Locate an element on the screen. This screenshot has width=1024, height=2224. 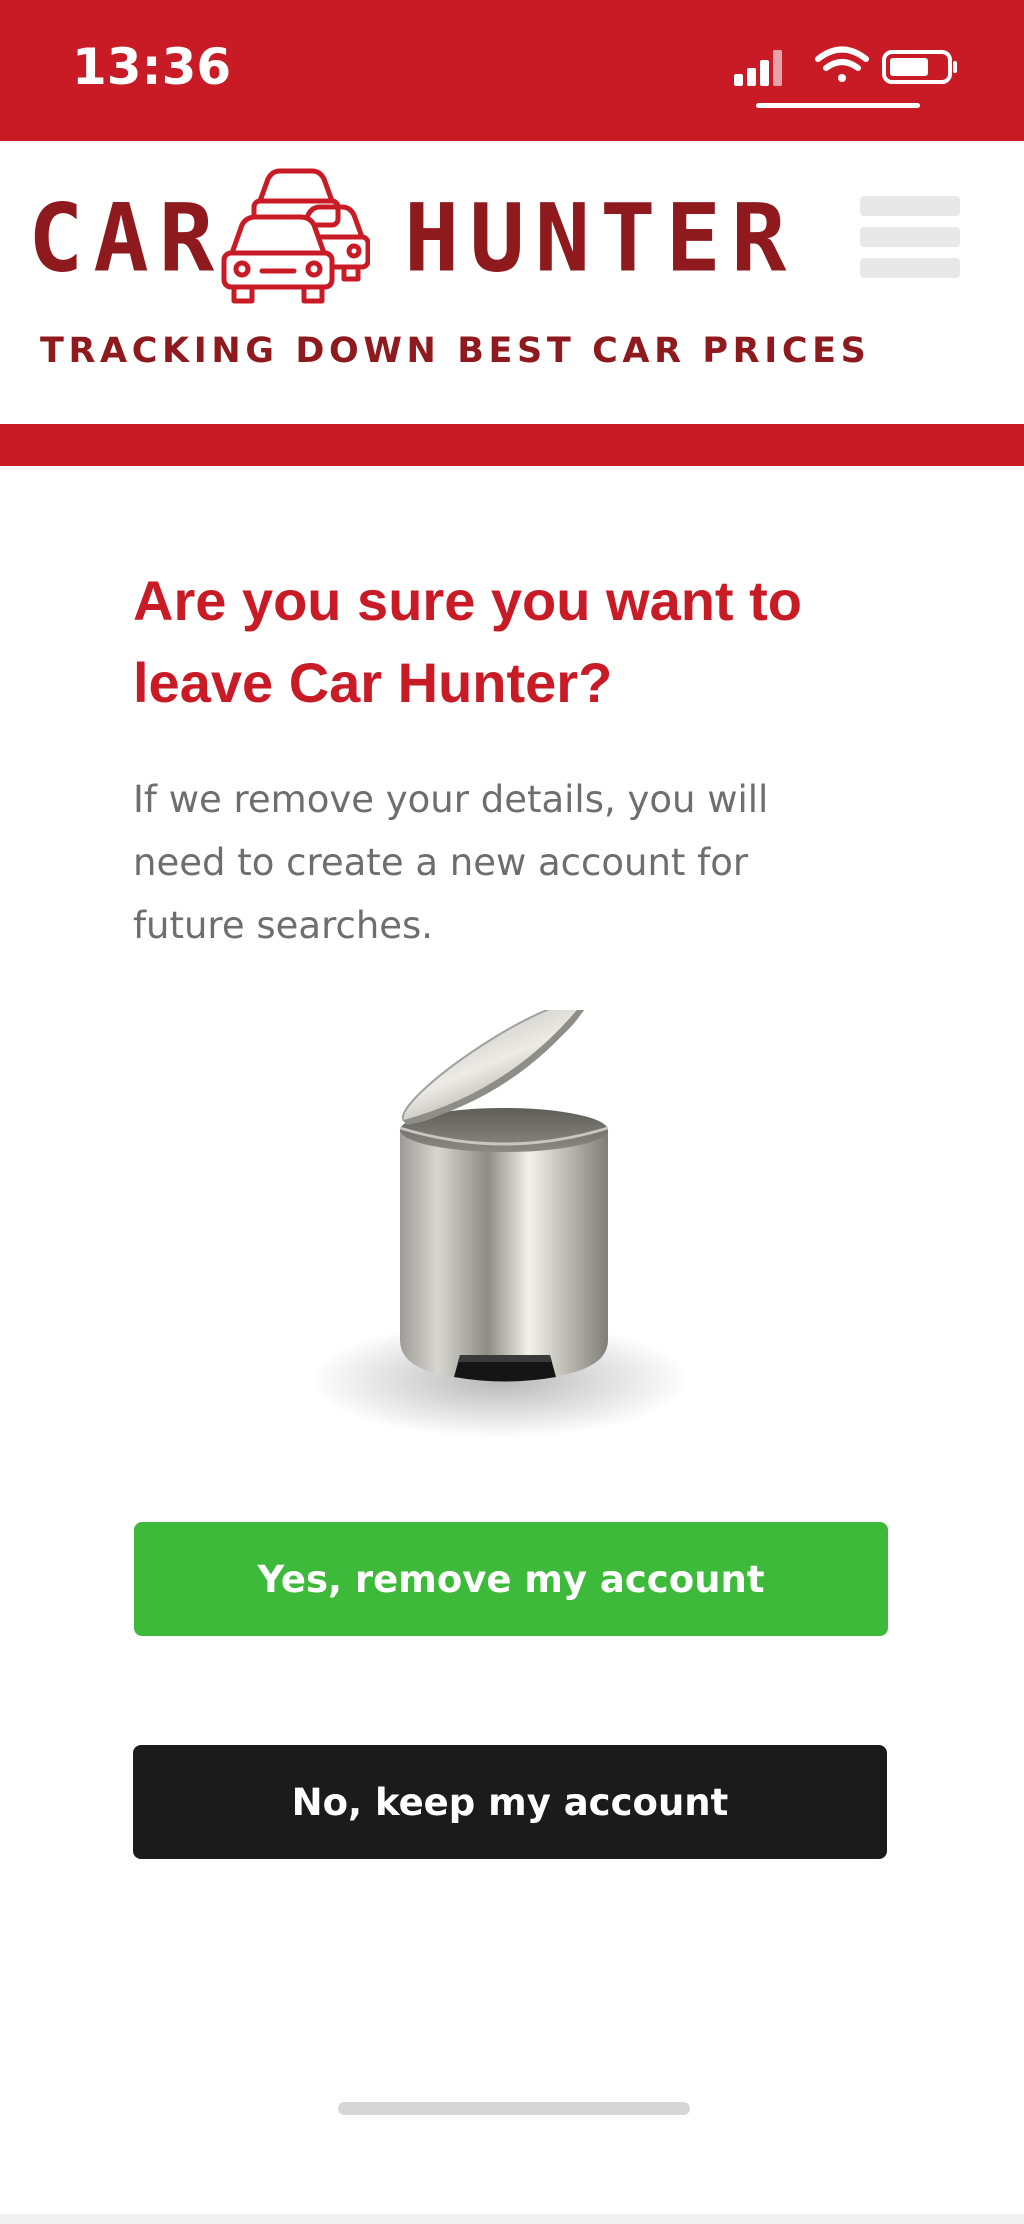
keep-account-button: No, keep my account is located at coordinates (510, 1802).